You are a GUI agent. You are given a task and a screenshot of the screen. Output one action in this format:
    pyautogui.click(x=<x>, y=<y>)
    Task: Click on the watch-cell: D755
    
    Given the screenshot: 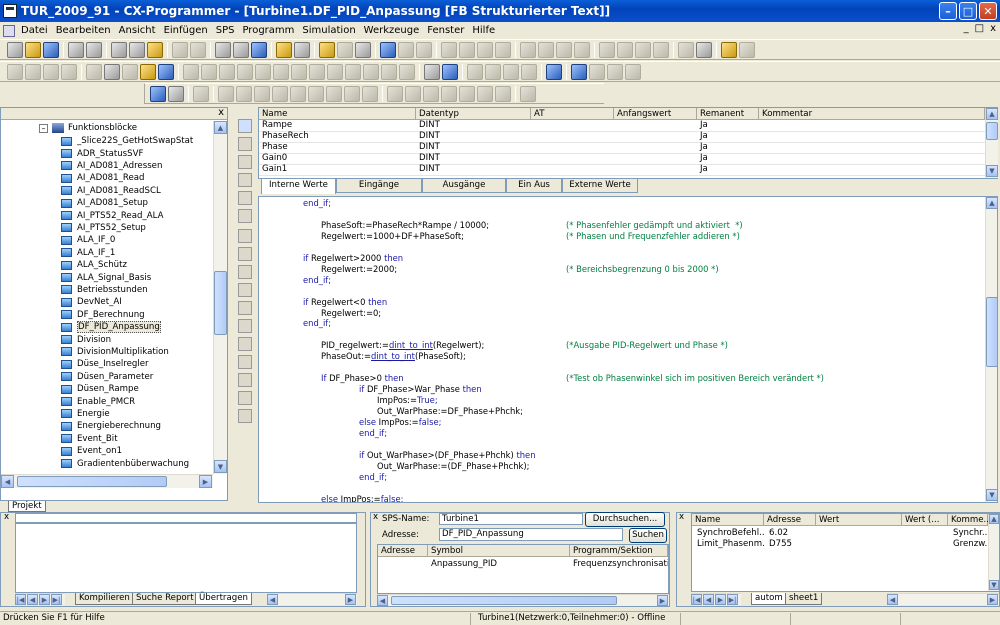 What is the action you would take?
    pyautogui.click(x=779, y=544)
    